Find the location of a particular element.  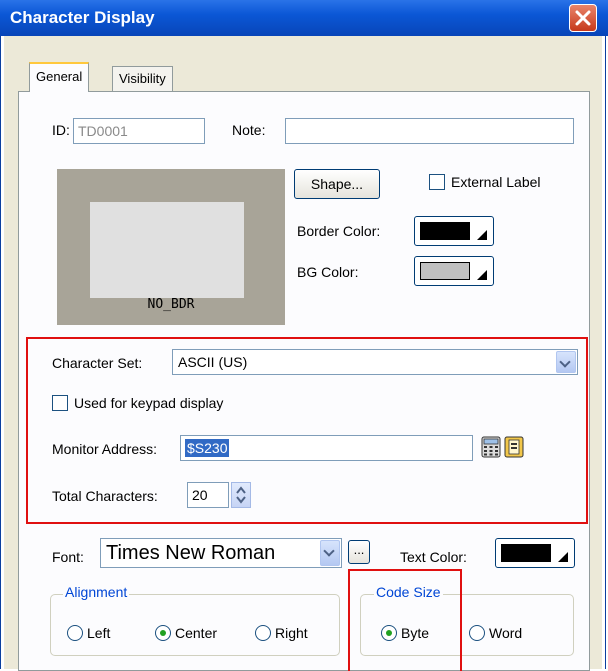

align-right-radio is located at coordinates (263, 633).